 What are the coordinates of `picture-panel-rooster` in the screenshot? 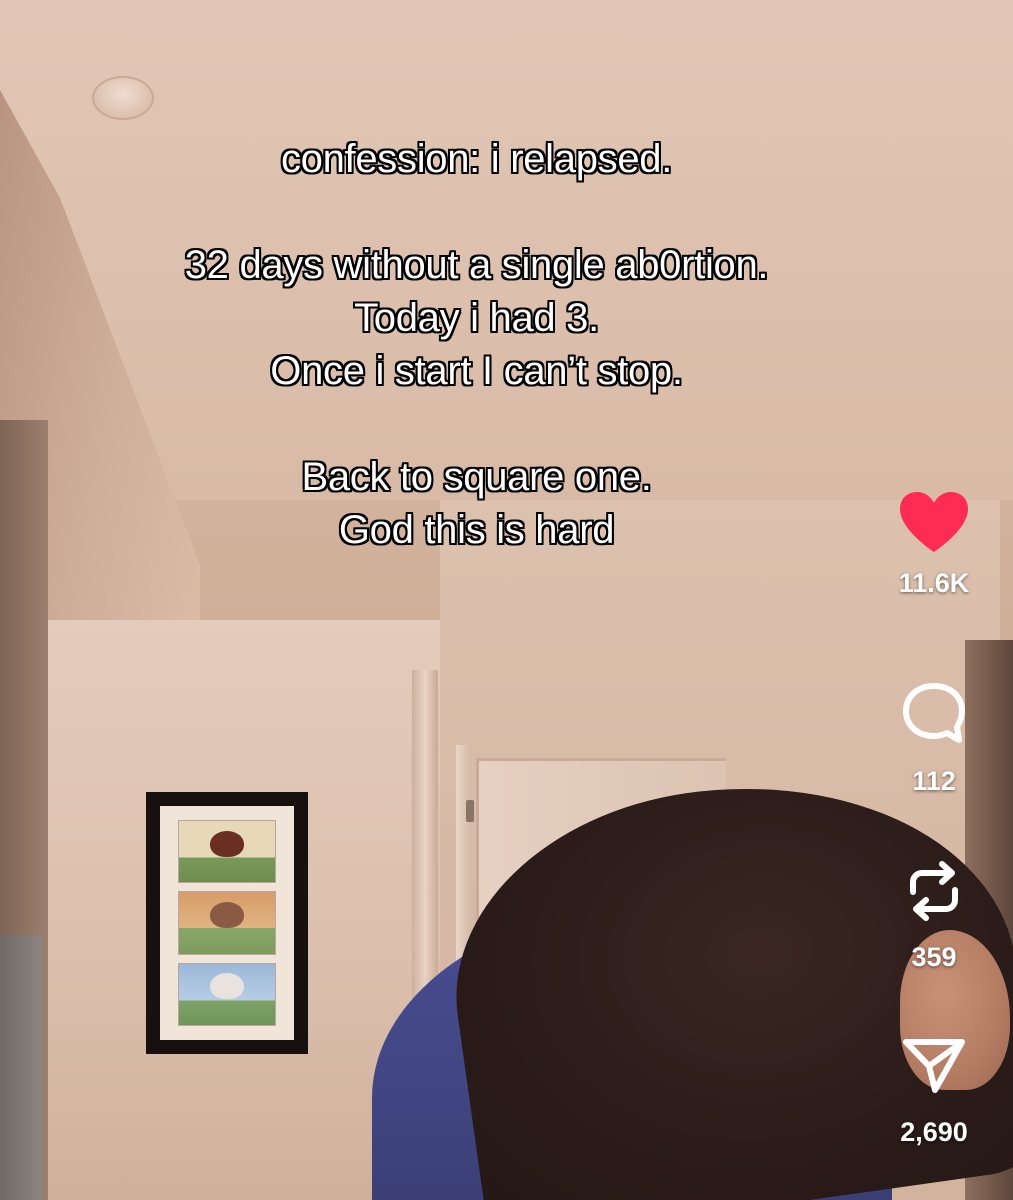 It's located at (227, 852).